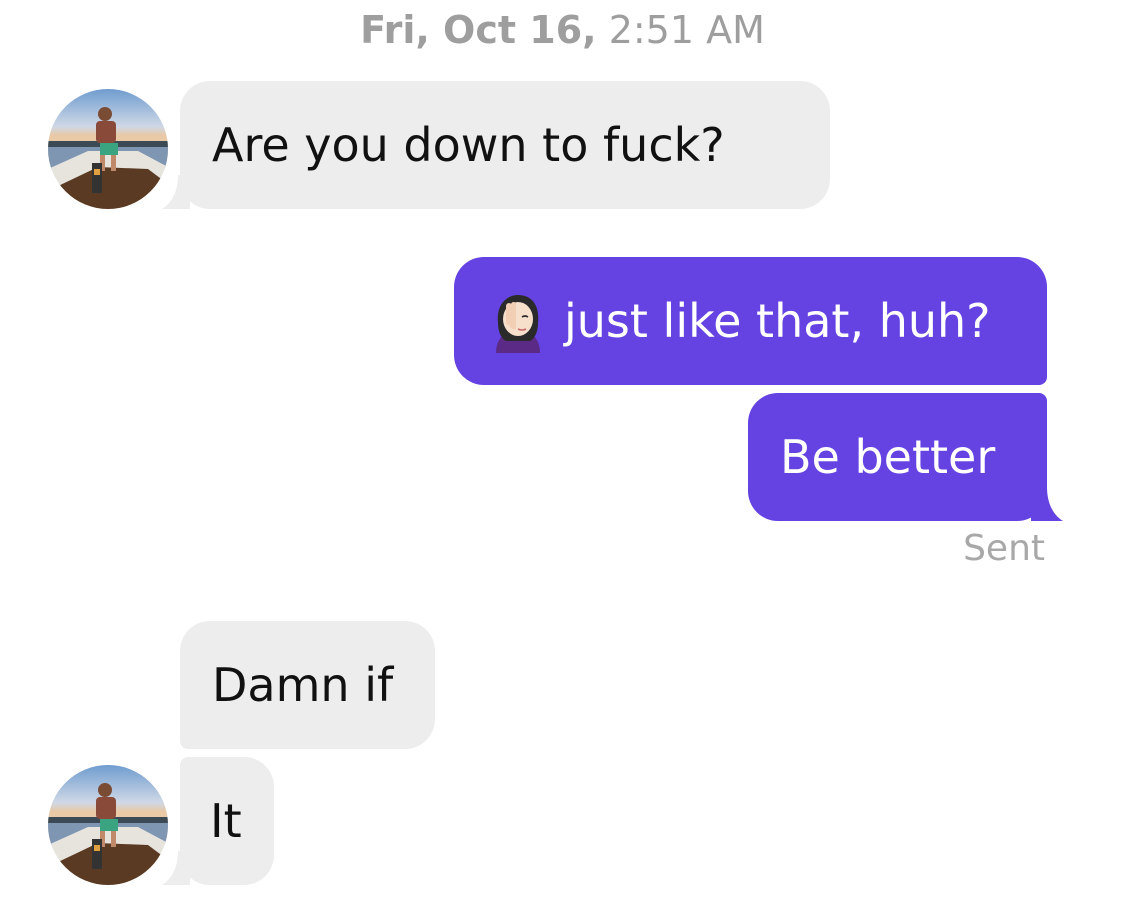  I want to click on woman-facepalming-emoji, so click(518, 323).